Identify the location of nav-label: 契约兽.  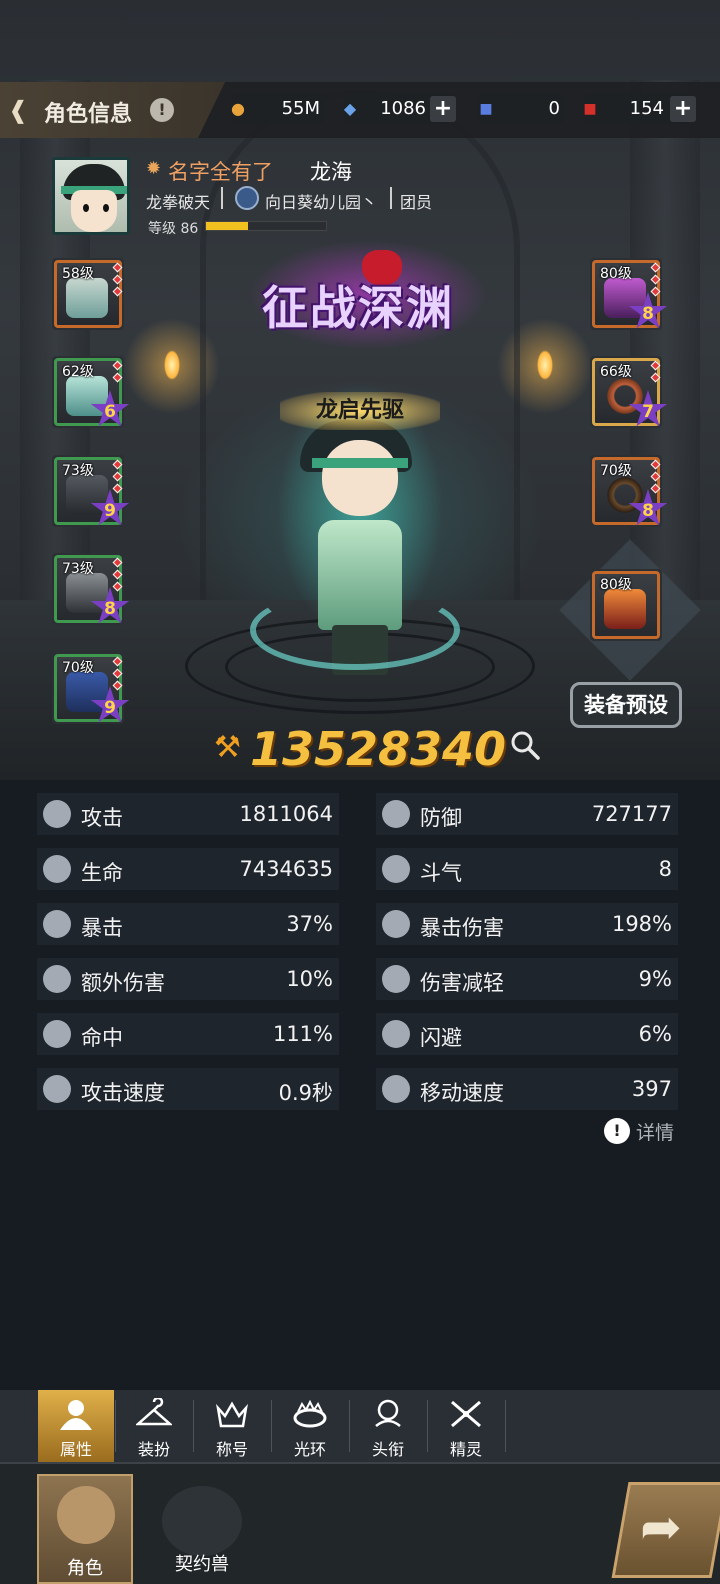
(202, 1564).